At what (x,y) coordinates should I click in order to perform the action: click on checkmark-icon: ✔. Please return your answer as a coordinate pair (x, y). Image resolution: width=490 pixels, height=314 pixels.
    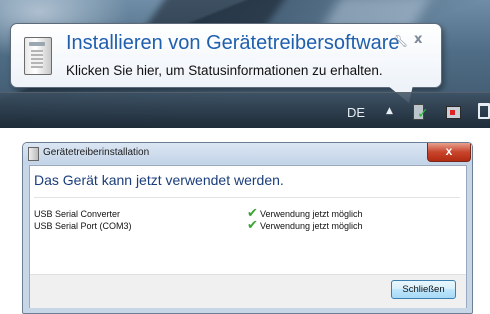
    Looking at the image, I should click on (252, 225).